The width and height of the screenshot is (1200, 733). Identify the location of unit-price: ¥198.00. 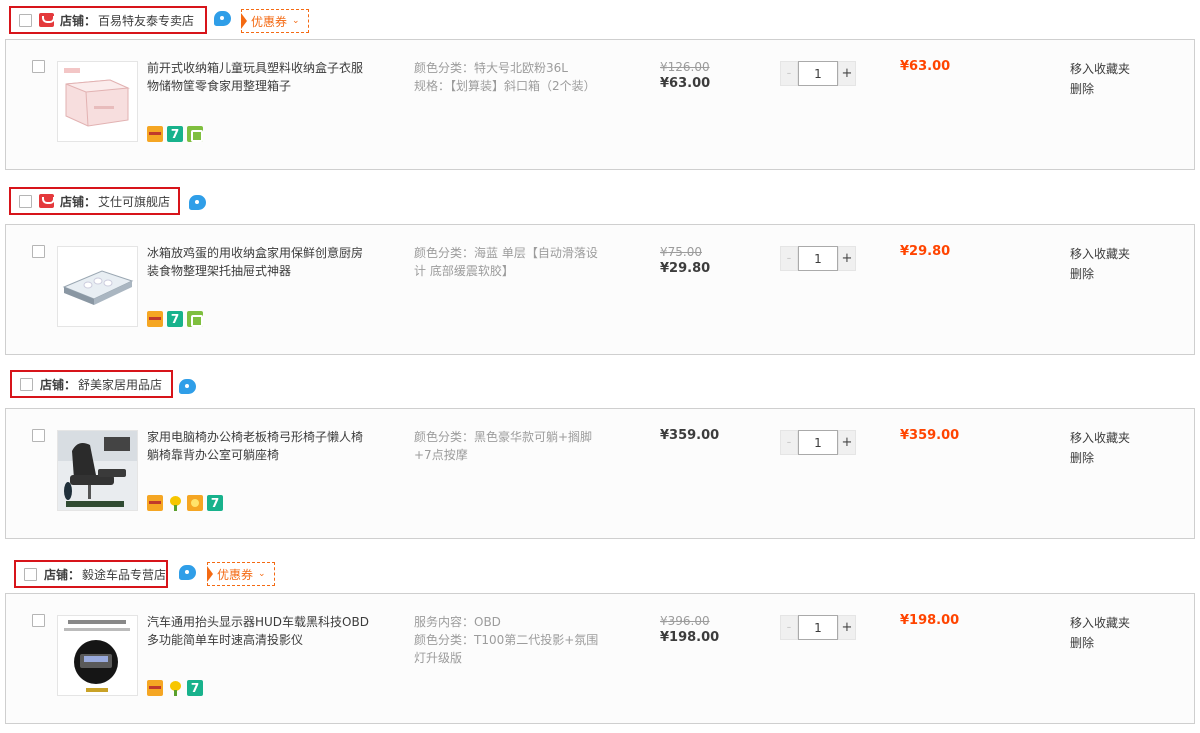
(690, 637).